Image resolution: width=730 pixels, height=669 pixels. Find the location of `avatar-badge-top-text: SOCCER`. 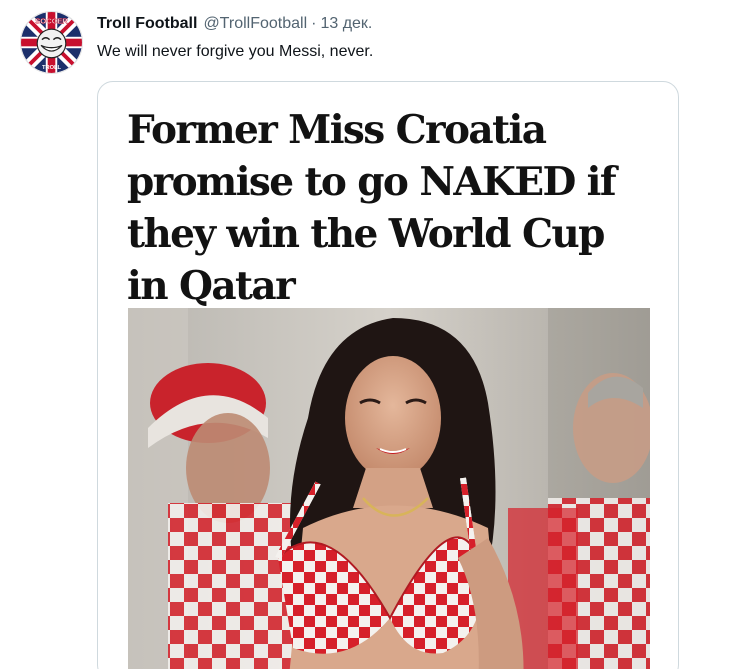

avatar-badge-top-text: SOCCER is located at coordinates (51, 20).